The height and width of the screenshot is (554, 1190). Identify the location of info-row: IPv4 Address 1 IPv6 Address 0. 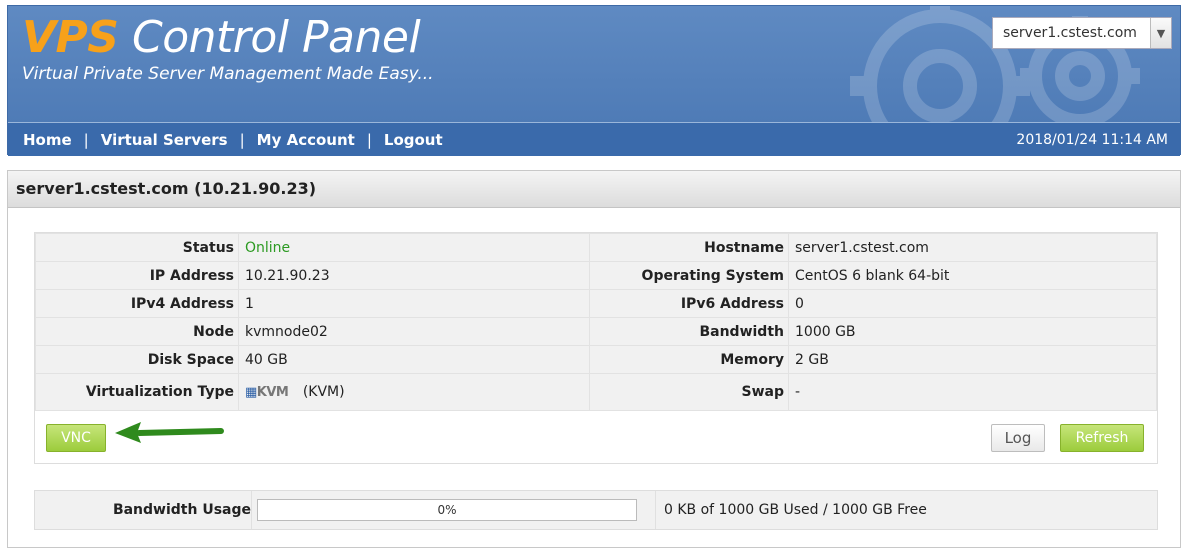
(596, 303).